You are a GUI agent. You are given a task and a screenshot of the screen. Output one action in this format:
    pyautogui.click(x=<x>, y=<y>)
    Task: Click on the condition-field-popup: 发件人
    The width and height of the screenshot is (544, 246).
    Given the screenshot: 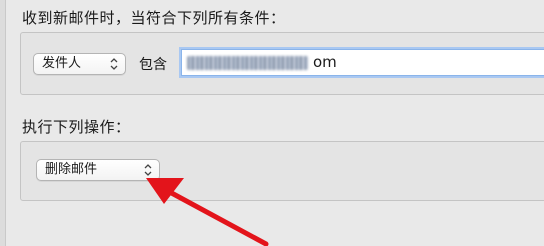 What is the action you would take?
    pyautogui.click(x=79, y=64)
    